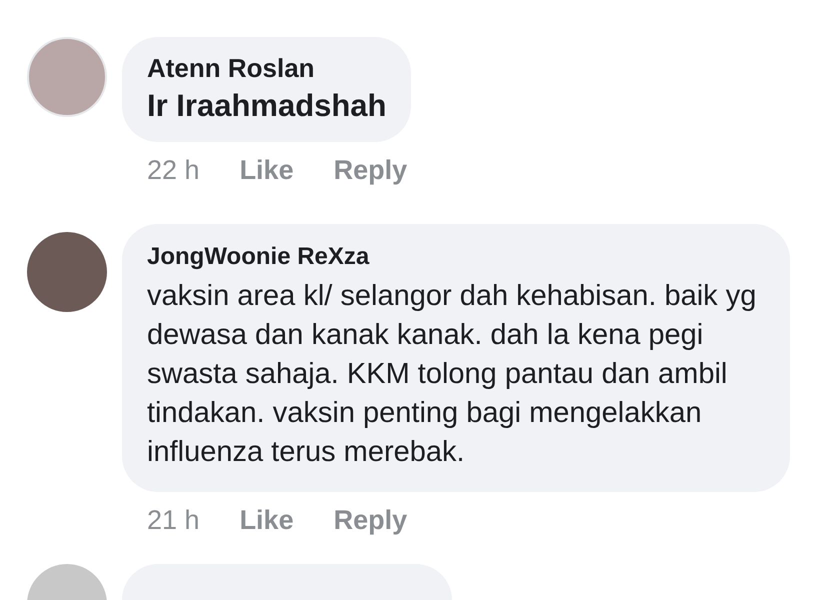 This screenshot has height=600, width=815. Describe the element at coordinates (173, 520) in the screenshot. I see `comment-time: 21 h` at that location.